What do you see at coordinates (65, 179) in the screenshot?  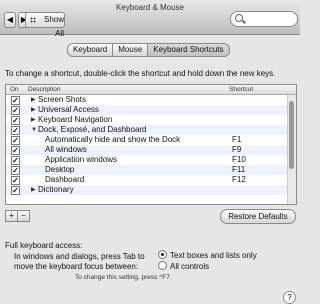 I see `row-description: Dashboard` at bounding box center [65, 179].